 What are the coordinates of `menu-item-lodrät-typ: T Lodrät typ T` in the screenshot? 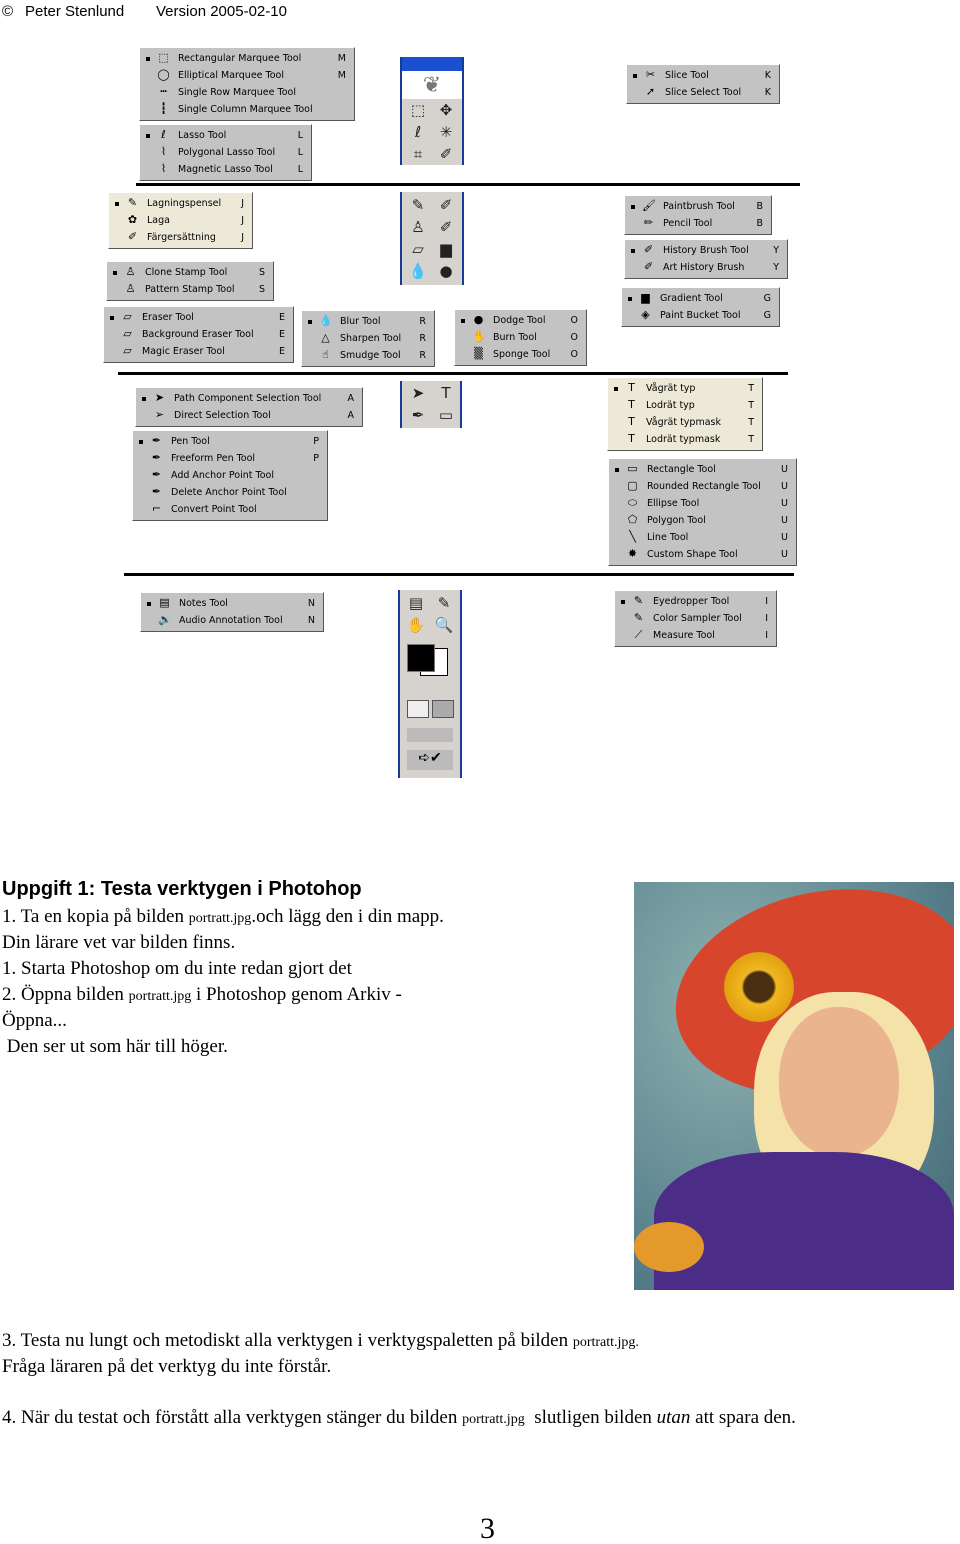 It's located at (685, 405).